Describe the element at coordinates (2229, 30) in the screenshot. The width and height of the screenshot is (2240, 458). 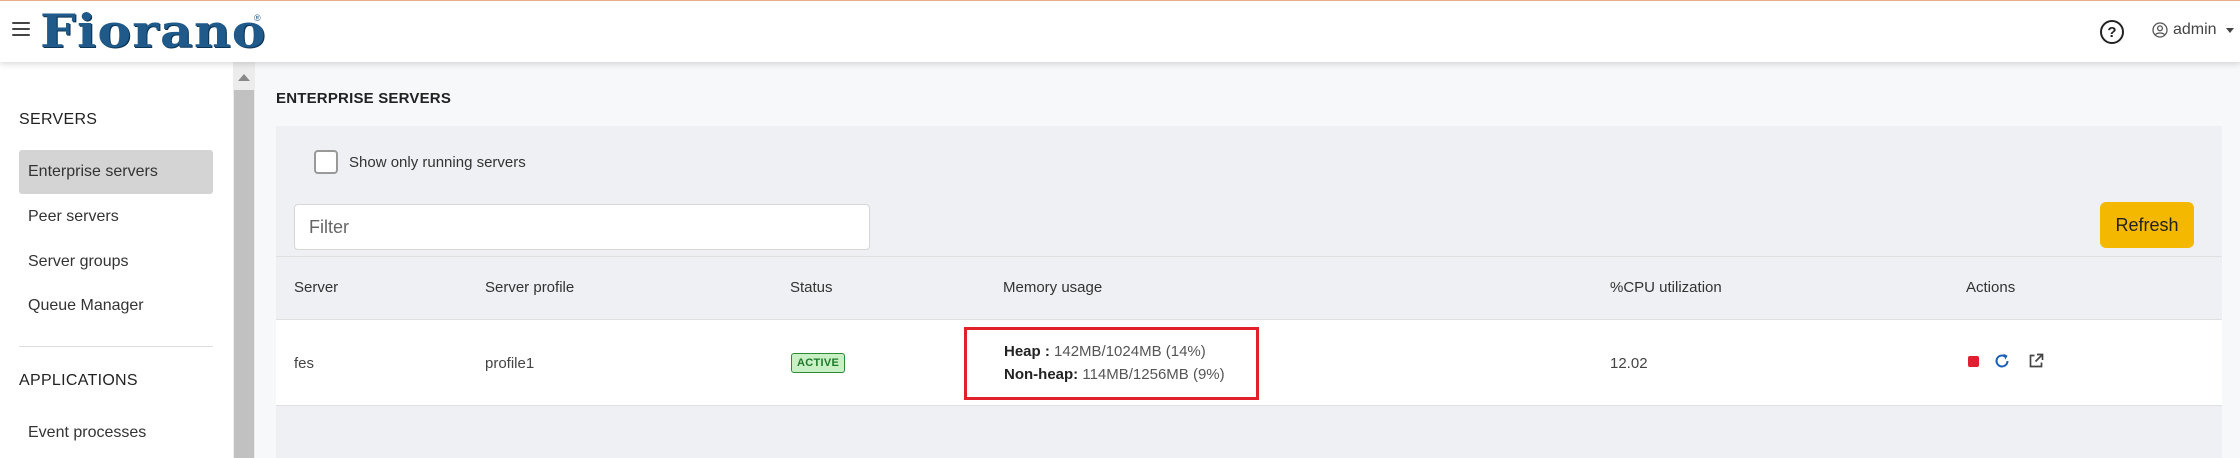
I see `chevron-down-icon` at that location.